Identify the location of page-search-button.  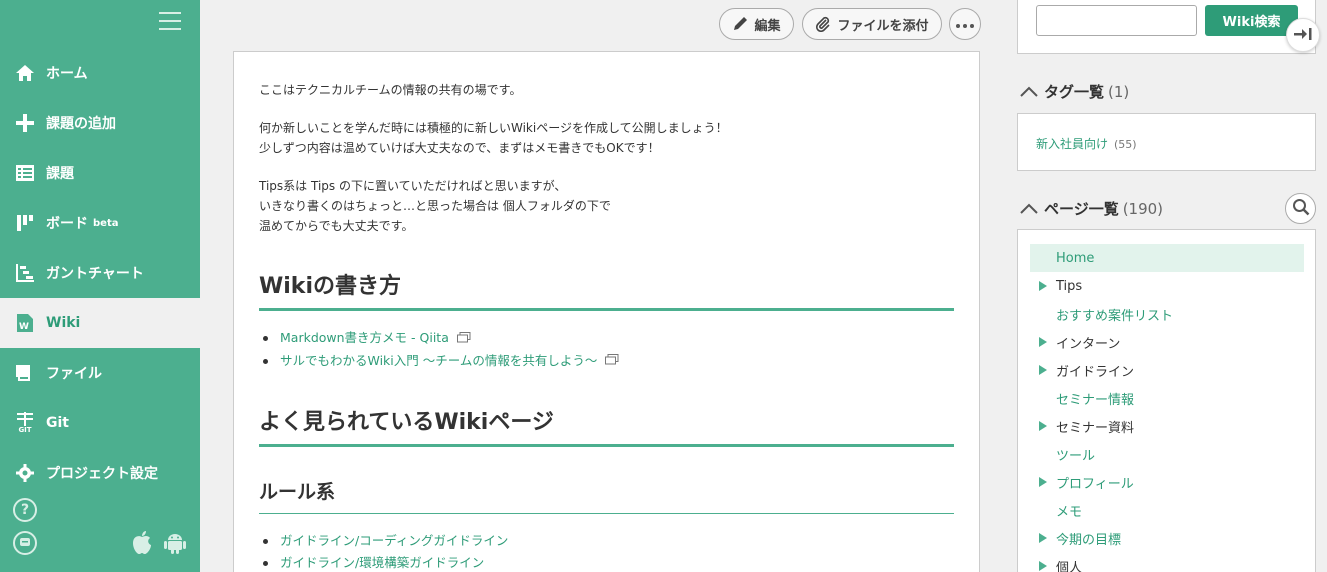
(1300, 208).